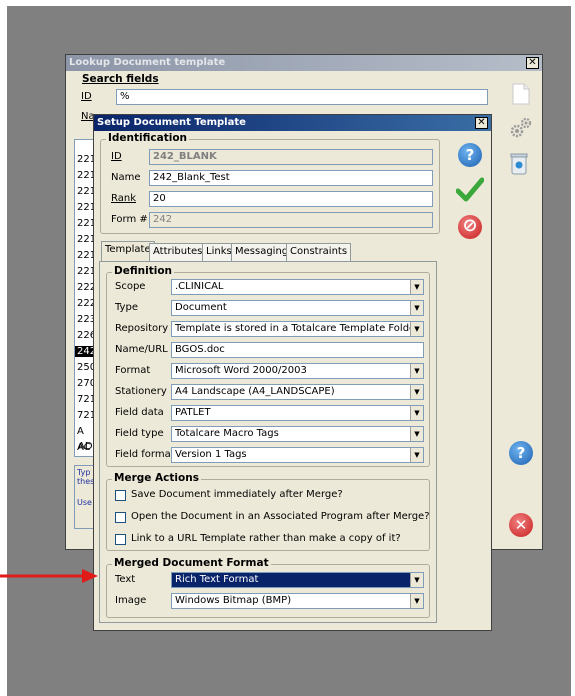 Image resolution: width=575 pixels, height=696 pixels. What do you see at coordinates (297, 350) in the screenshot?
I see `name-url-input: BGOS.doc` at bounding box center [297, 350].